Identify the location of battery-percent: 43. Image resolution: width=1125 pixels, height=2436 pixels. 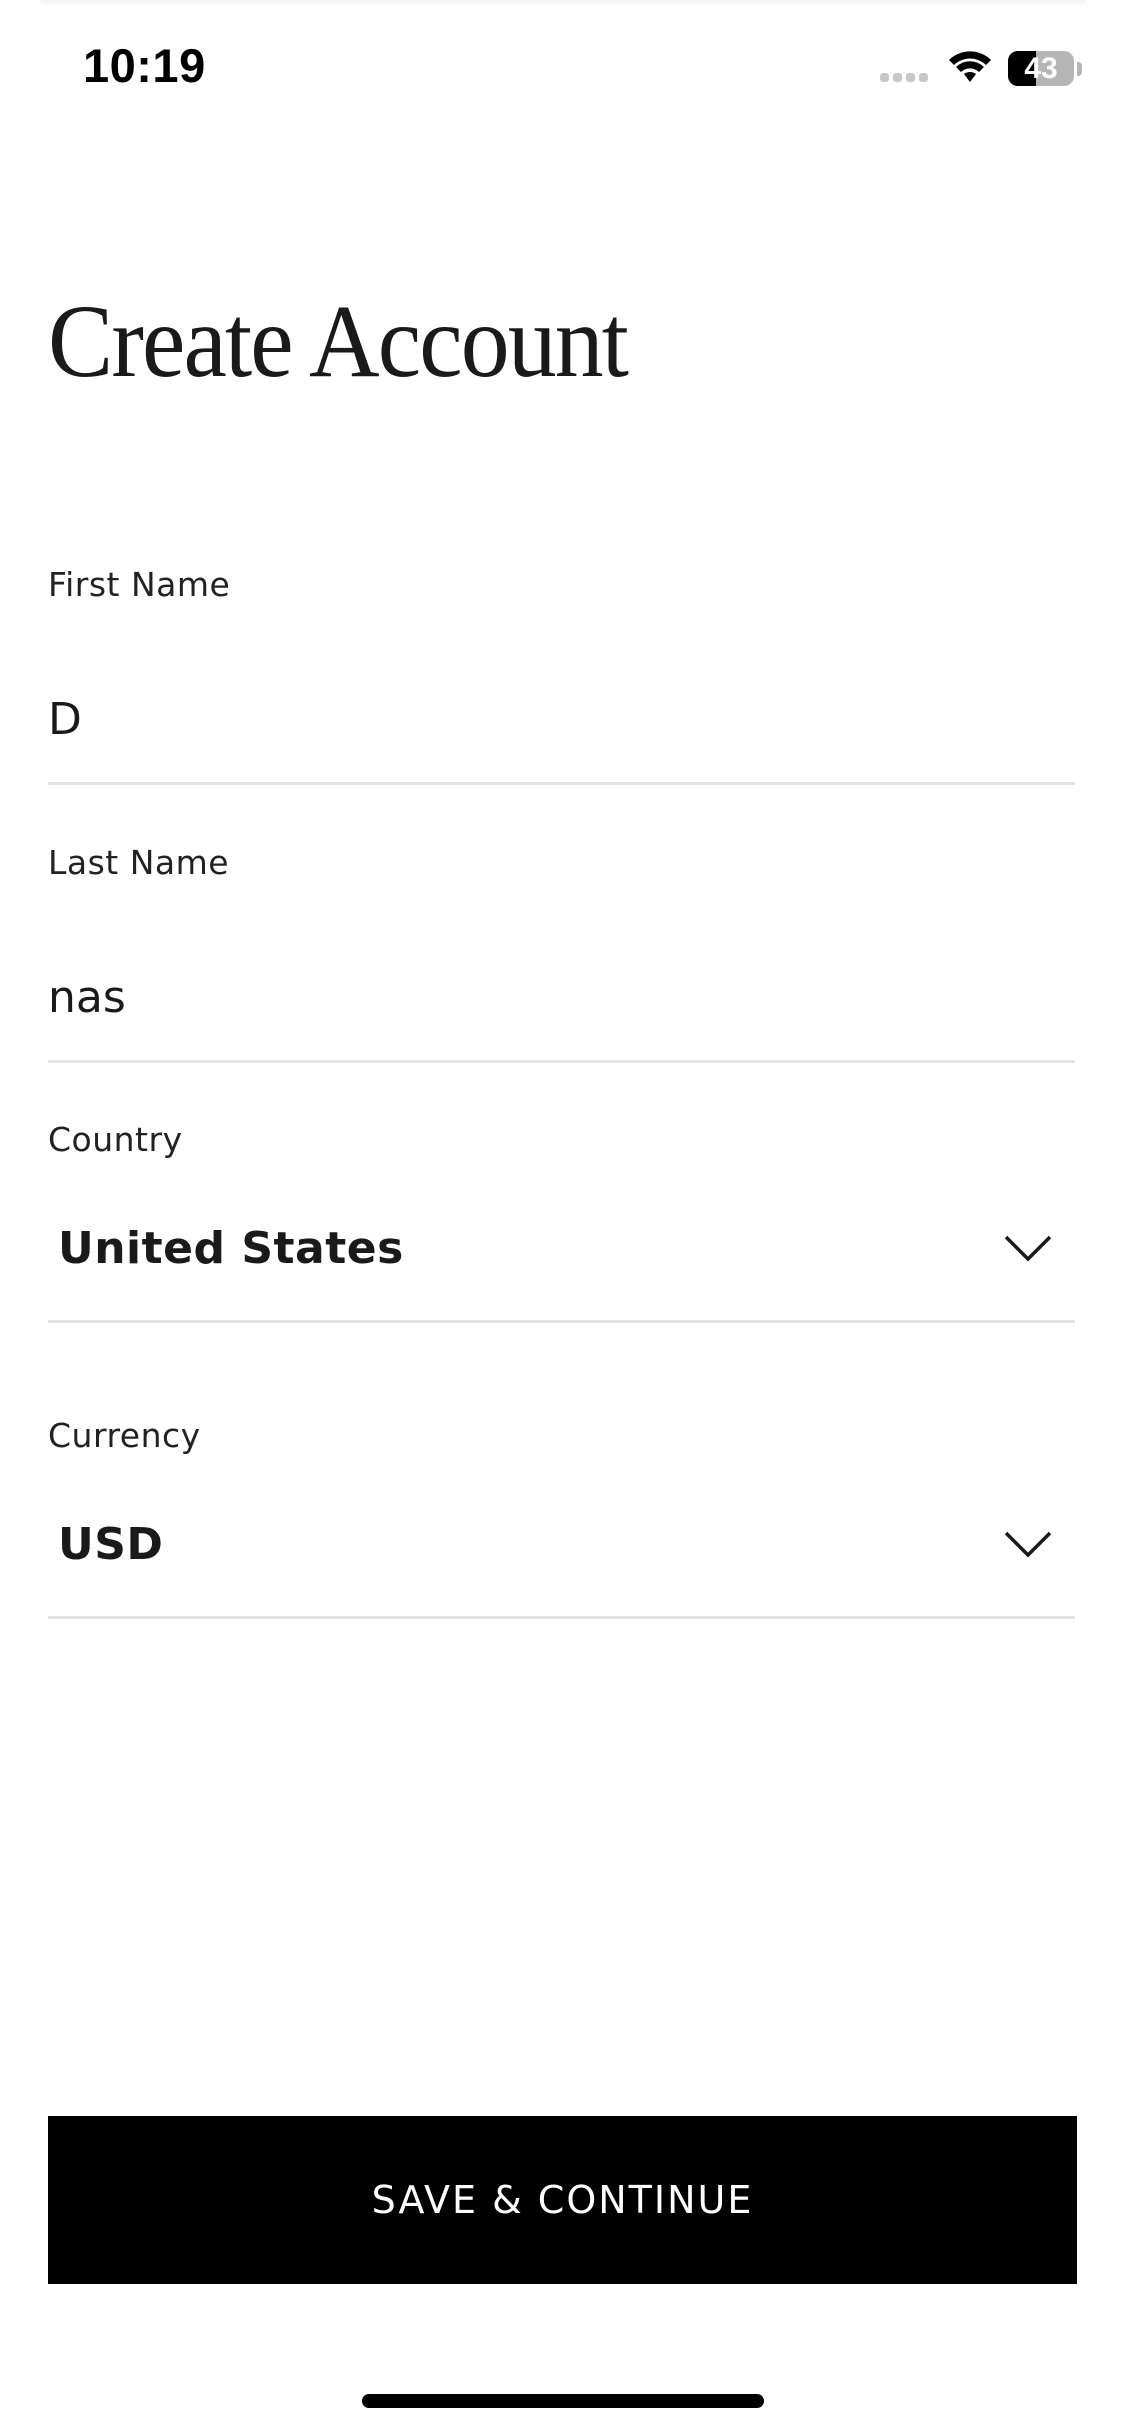
(1041, 68).